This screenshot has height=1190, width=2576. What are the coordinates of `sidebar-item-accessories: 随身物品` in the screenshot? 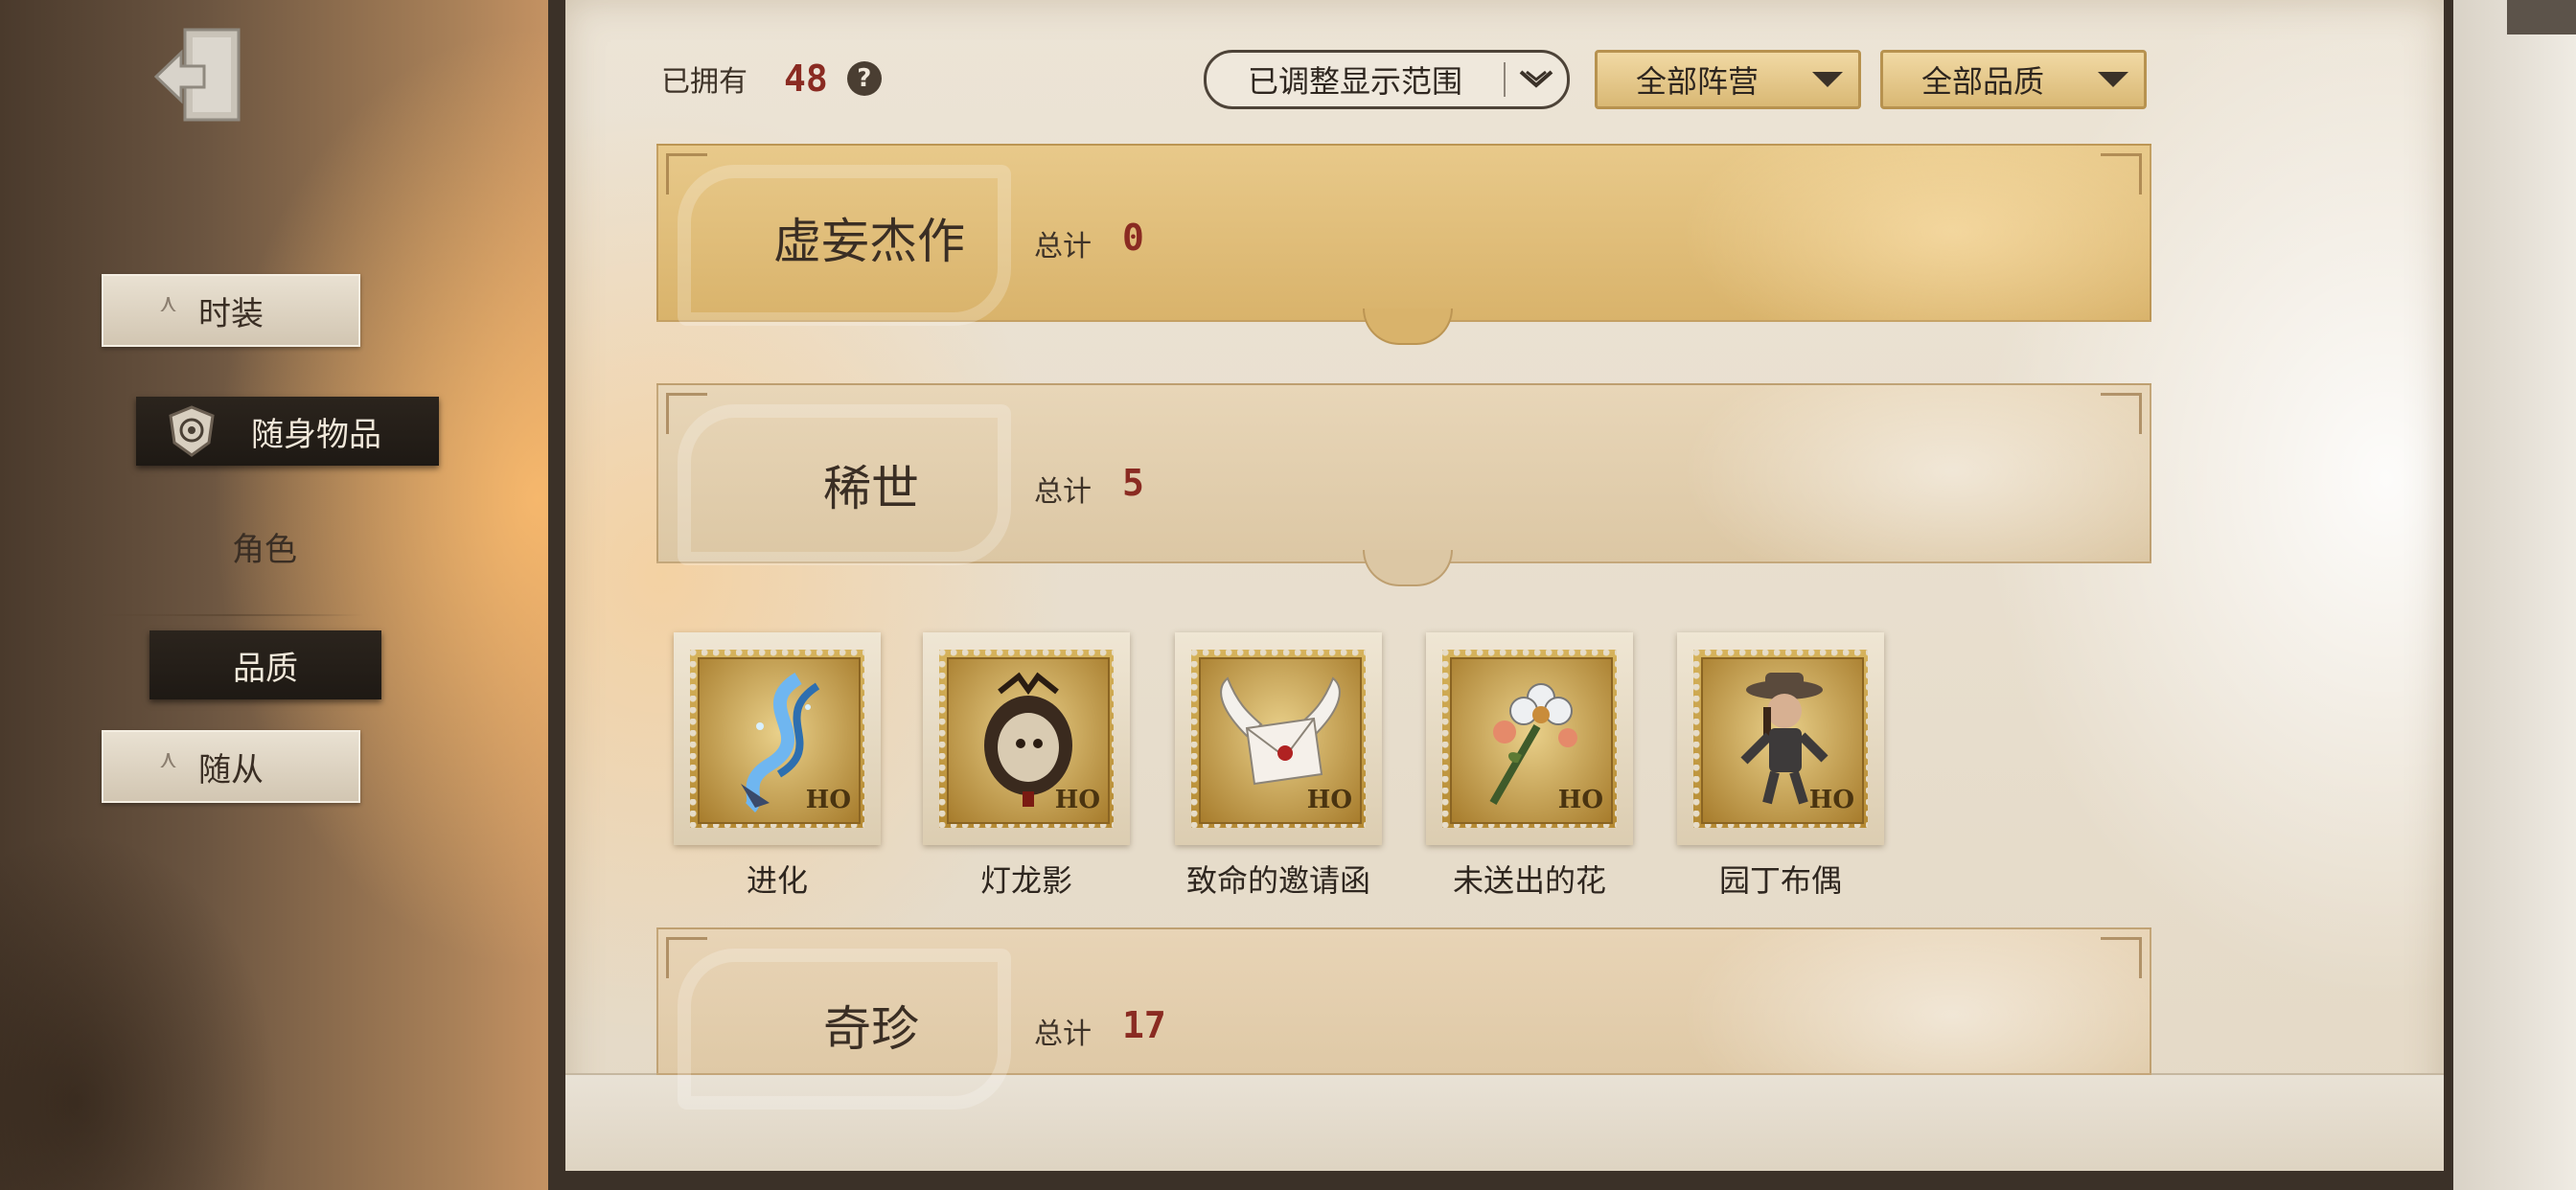 It's located at (287, 432).